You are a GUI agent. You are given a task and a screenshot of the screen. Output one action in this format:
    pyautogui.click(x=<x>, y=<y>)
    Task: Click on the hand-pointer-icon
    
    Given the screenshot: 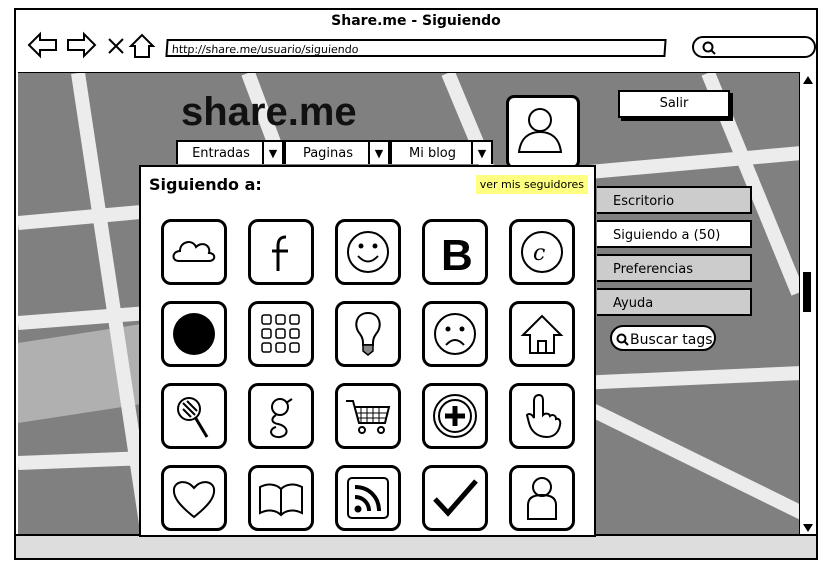 What is the action you would take?
    pyautogui.click(x=542, y=416)
    